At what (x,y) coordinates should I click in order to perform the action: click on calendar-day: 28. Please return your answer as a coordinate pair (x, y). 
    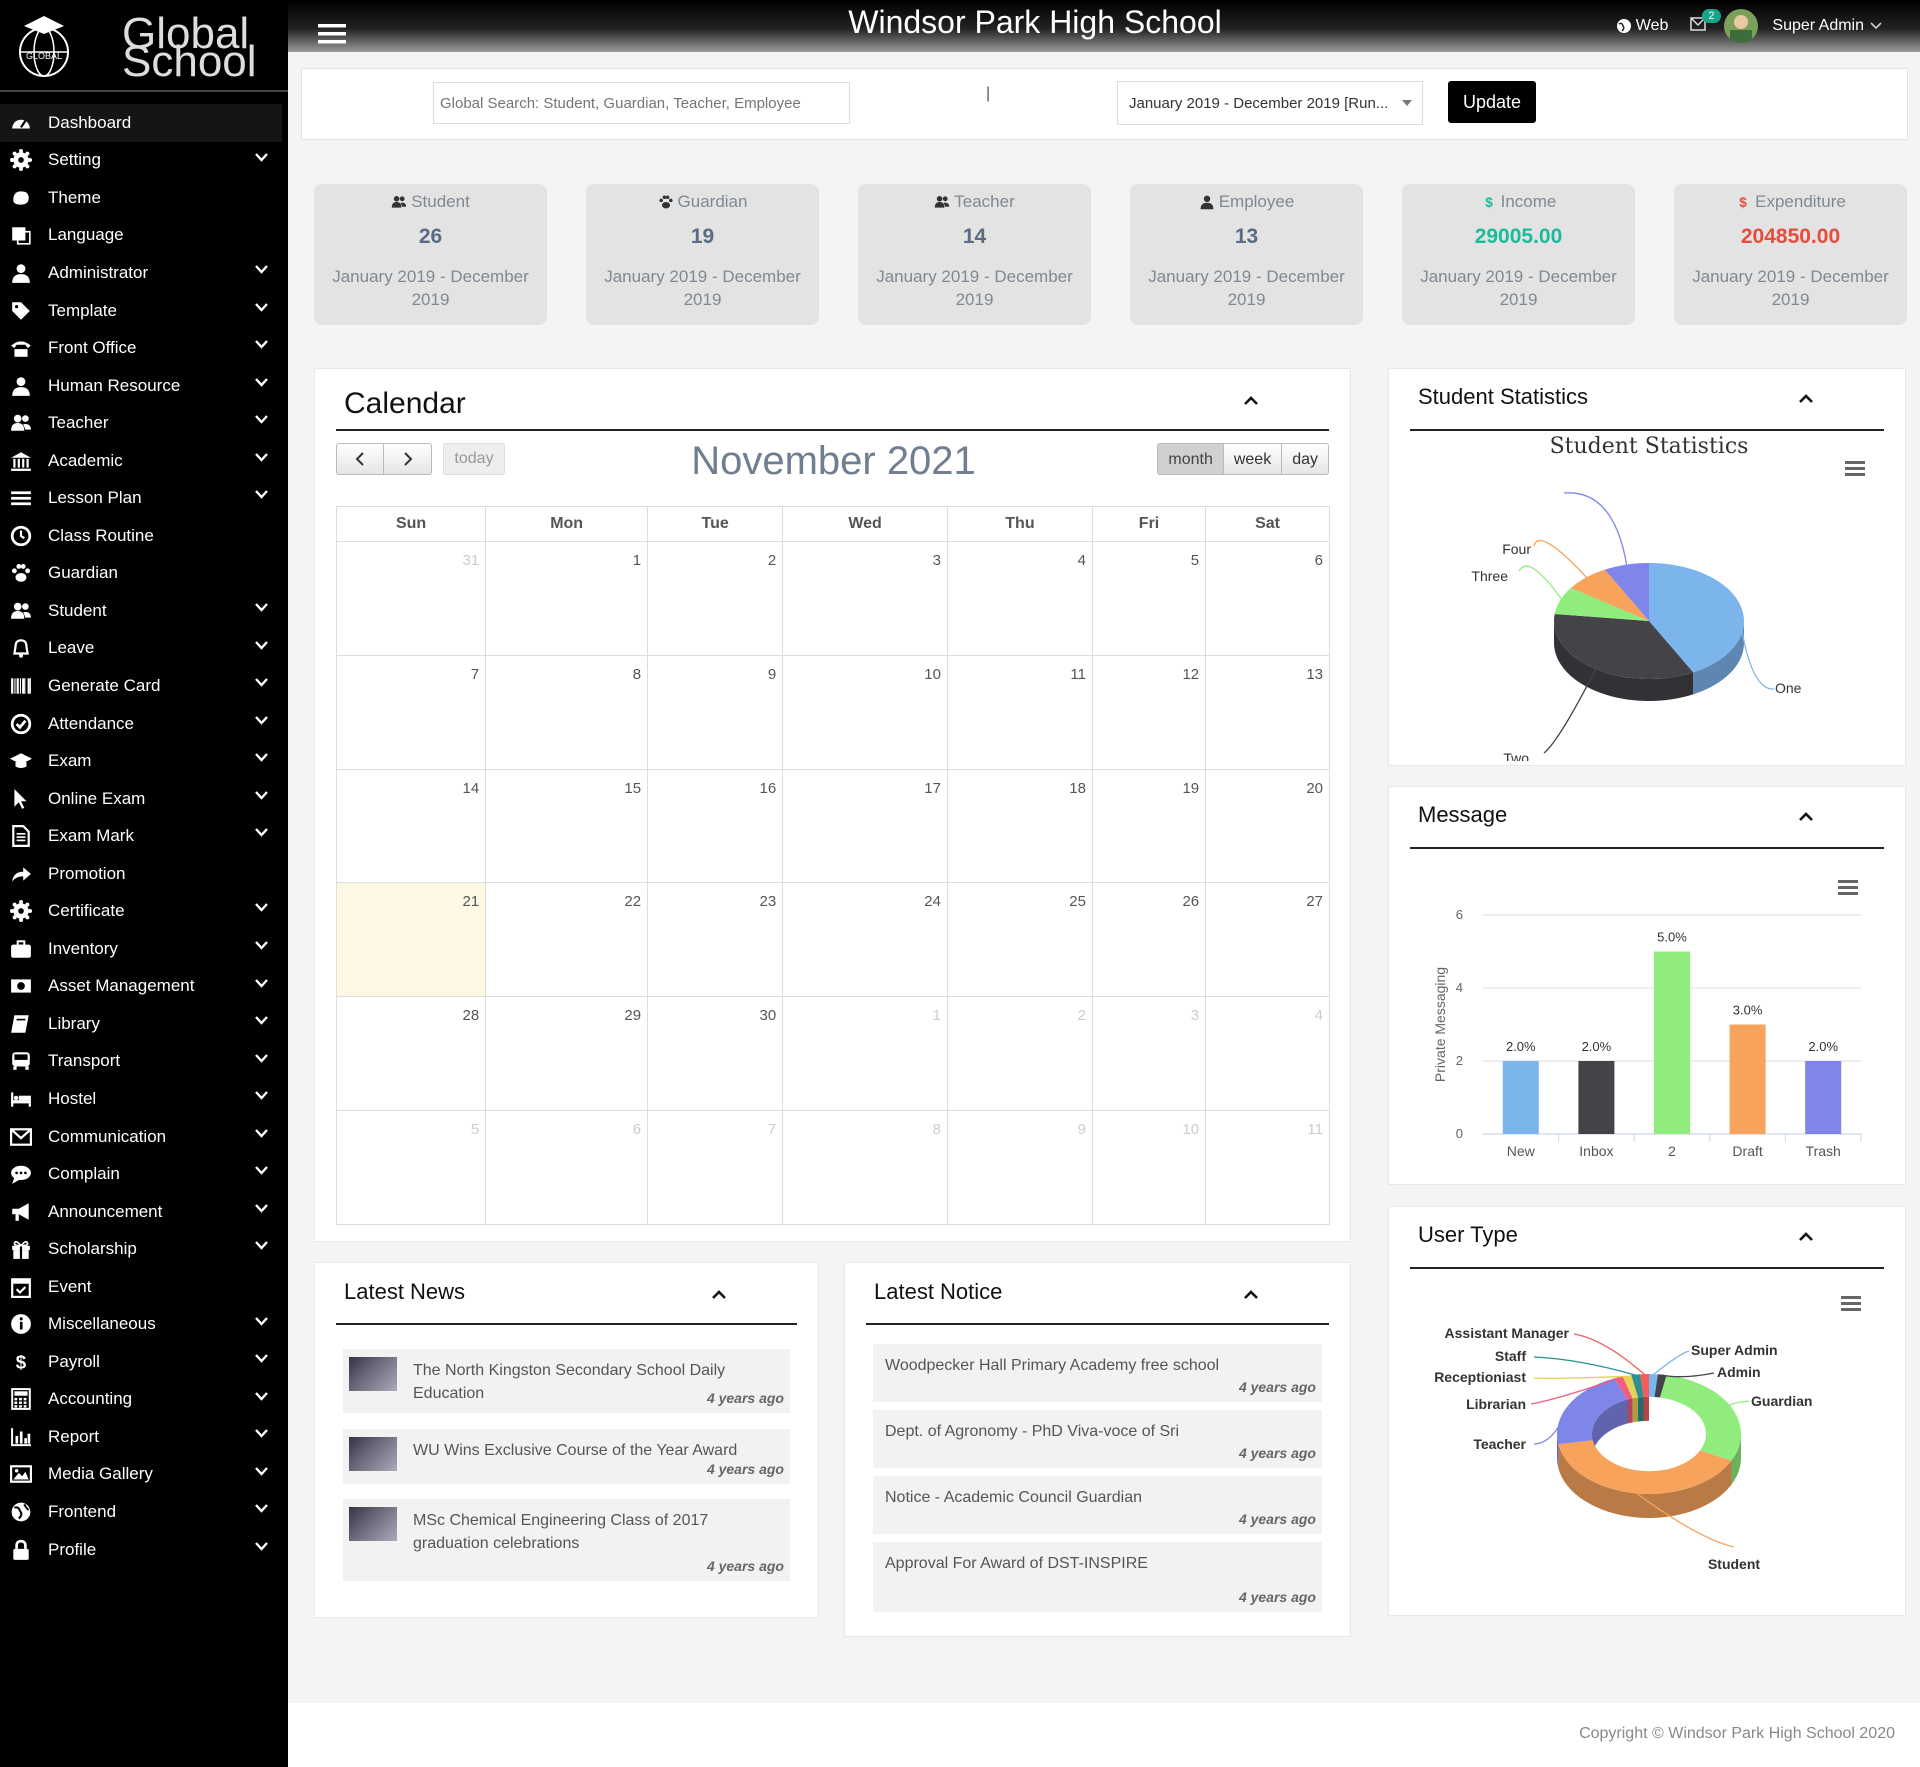
    Looking at the image, I should click on (411, 1053).